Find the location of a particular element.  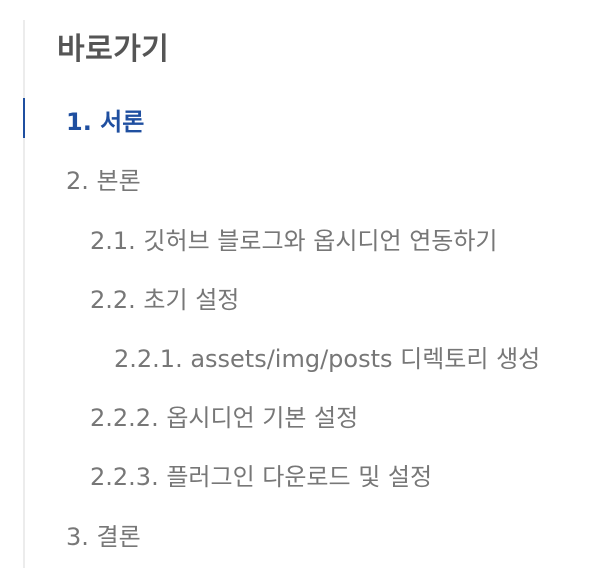

toc-item-github-obsidian-integration: 2.1. 깃허브 블로그와 옵시디언 연동하기 is located at coordinates (294, 238).